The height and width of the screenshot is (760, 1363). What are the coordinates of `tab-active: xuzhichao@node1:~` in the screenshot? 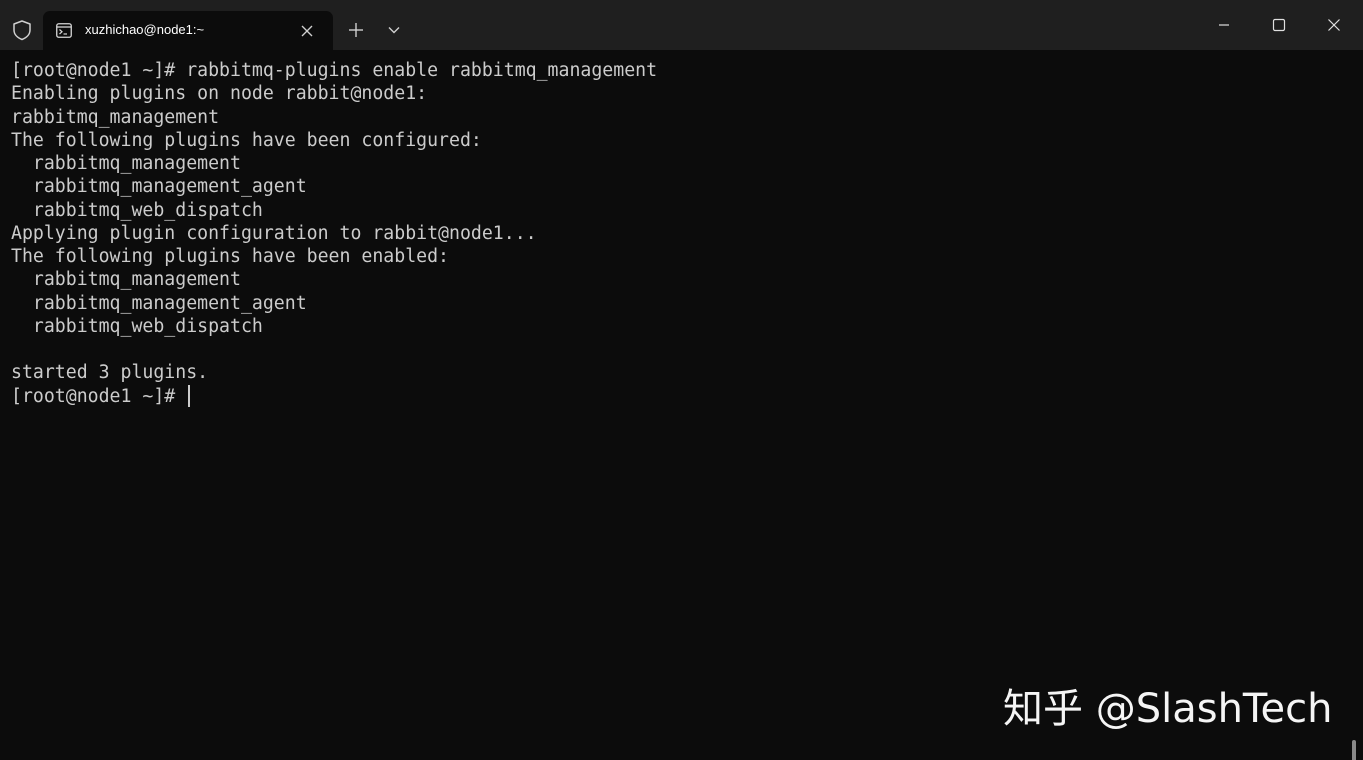 It's located at (188, 30).